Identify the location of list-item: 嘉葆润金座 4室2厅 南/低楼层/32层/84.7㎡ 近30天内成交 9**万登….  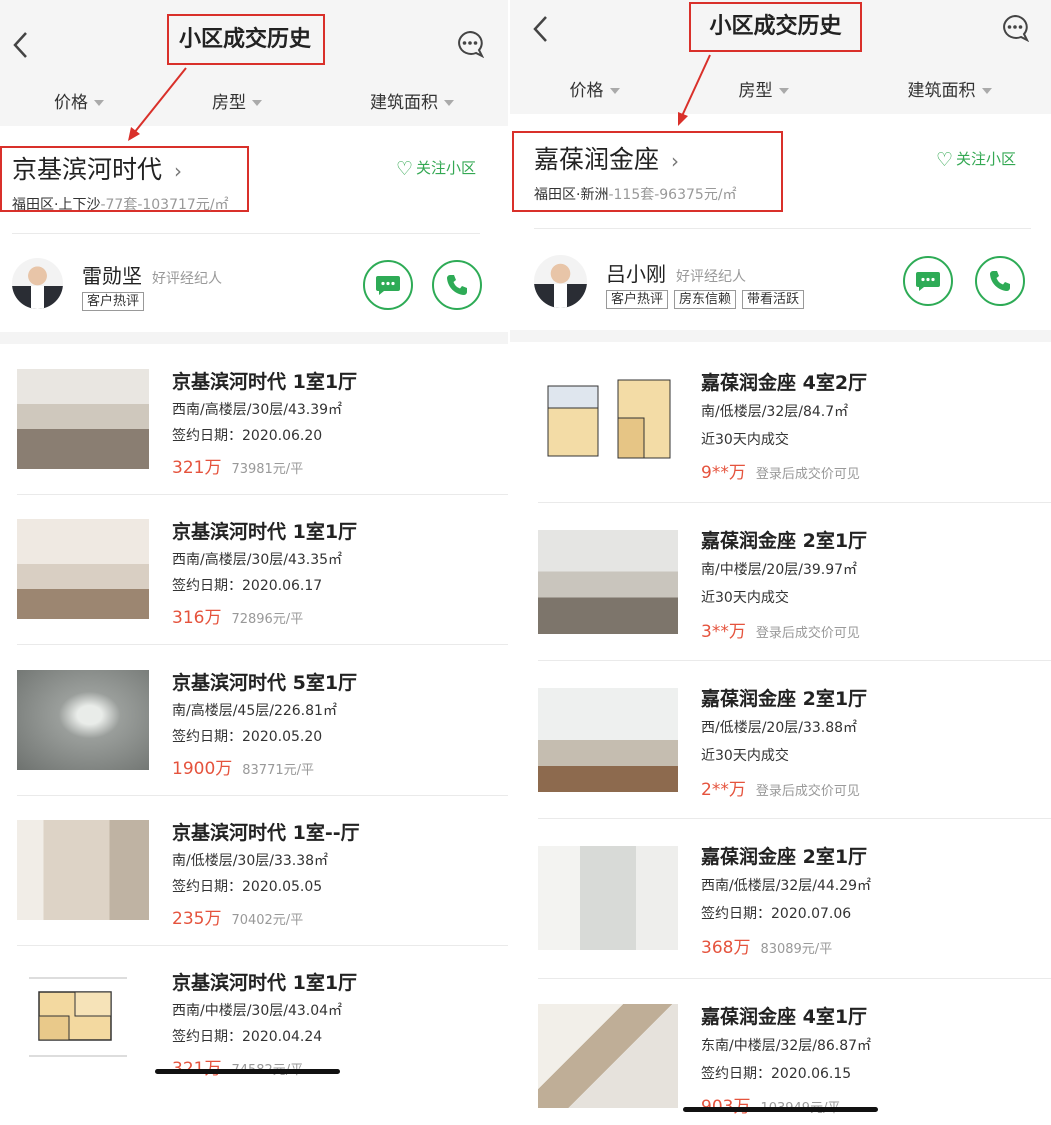
(780, 433).